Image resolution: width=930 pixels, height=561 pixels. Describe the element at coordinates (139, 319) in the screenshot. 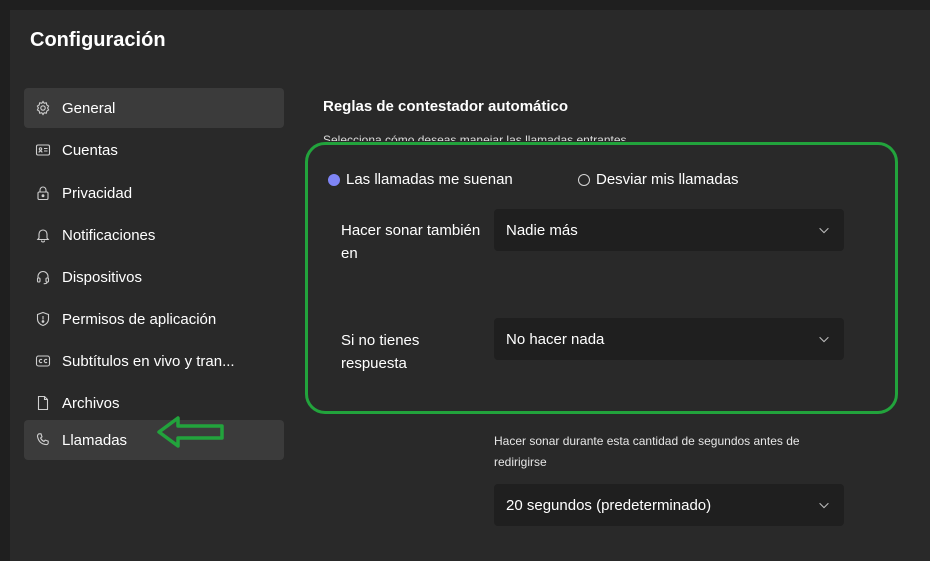

I see `sidebar-item-label: Permisos de aplicación` at that location.